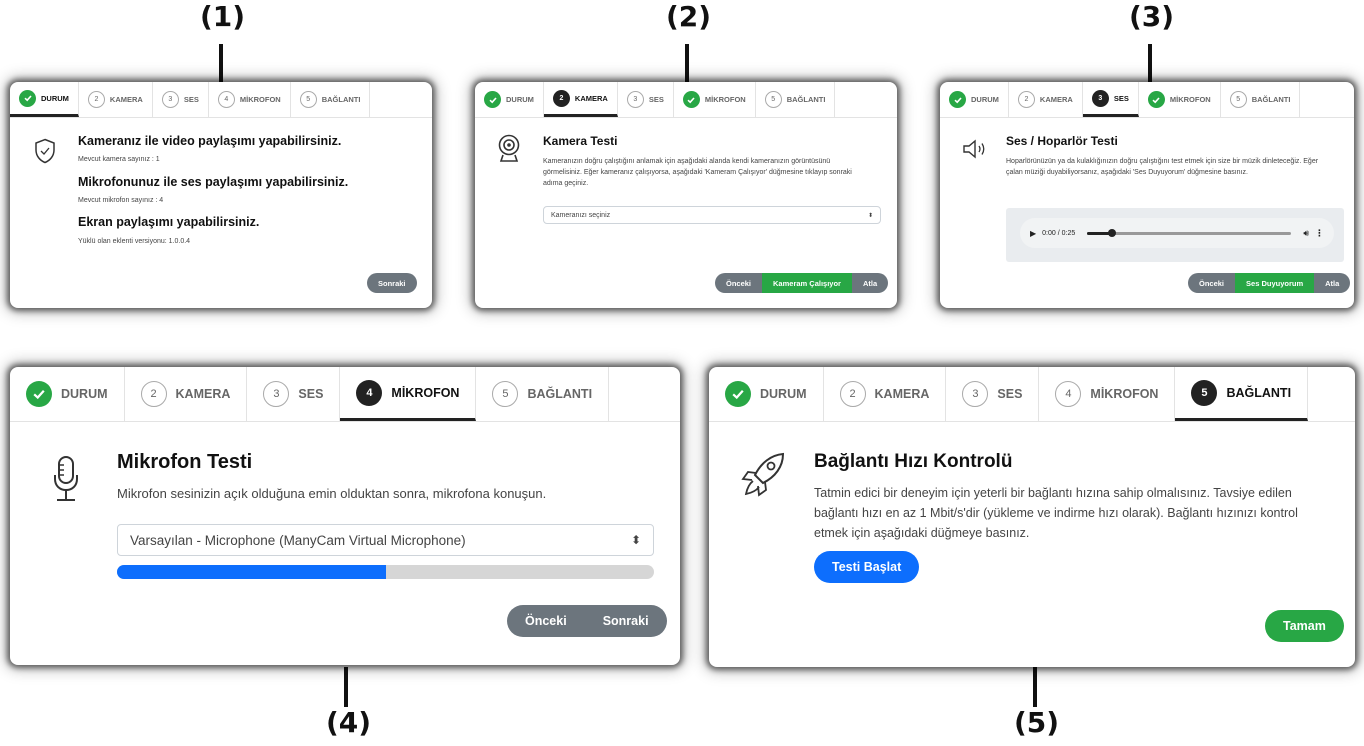 The image size is (1364, 746). Describe the element at coordinates (1275, 283) in the screenshot. I see `sound-heard-button: Ses Duyuyorum` at that location.